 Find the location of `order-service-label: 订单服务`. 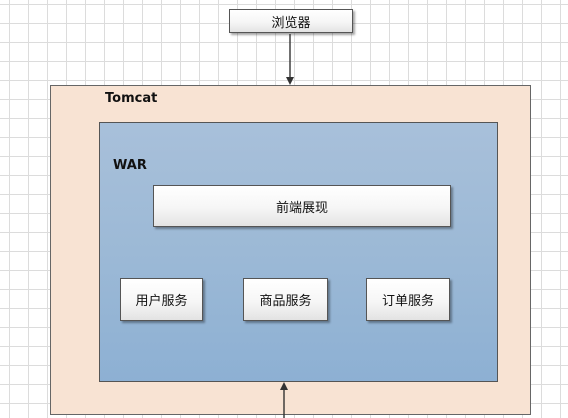

order-service-label: 订单服务 is located at coordinates (407, 301).